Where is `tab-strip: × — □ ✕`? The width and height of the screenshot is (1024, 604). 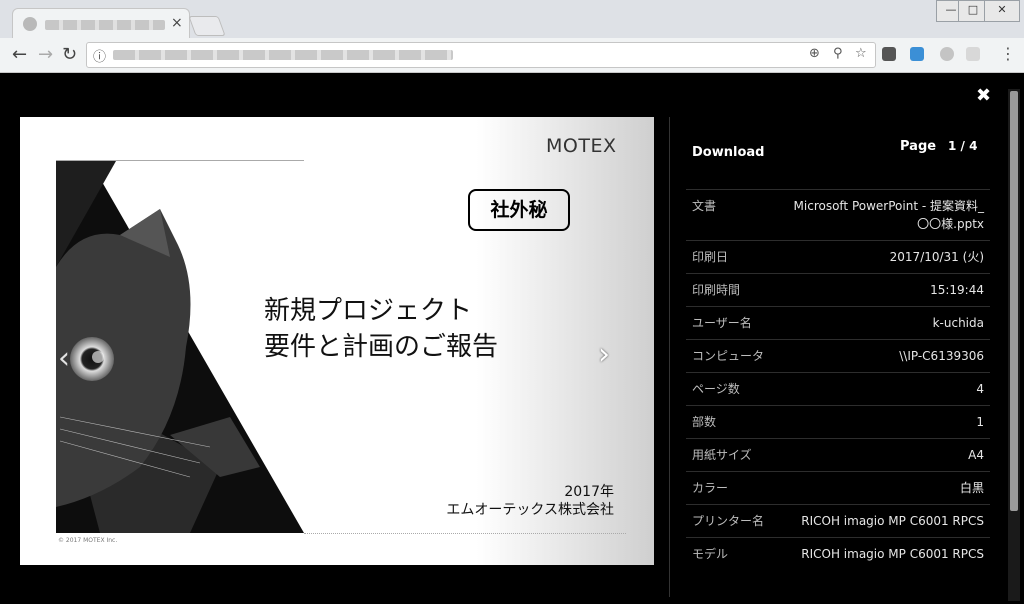 tab-strip: × — □ ✕ is located at coordinates (512, 19).